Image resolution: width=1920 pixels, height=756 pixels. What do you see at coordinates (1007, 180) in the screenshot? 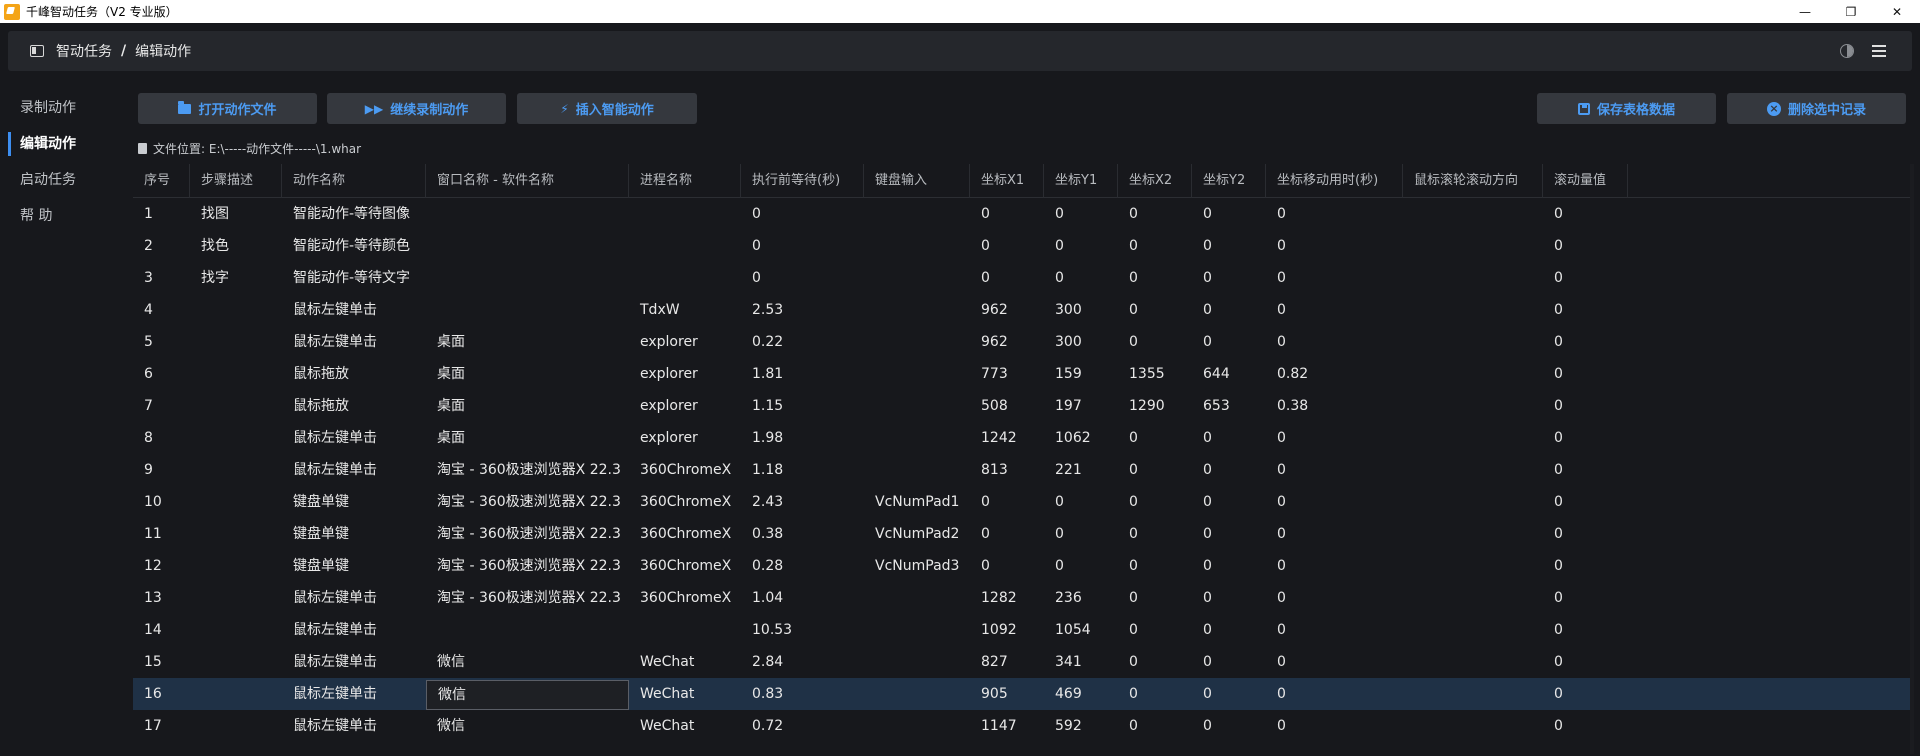
I see `column-header: 坐标X1` at bounding box center [1007, 180].